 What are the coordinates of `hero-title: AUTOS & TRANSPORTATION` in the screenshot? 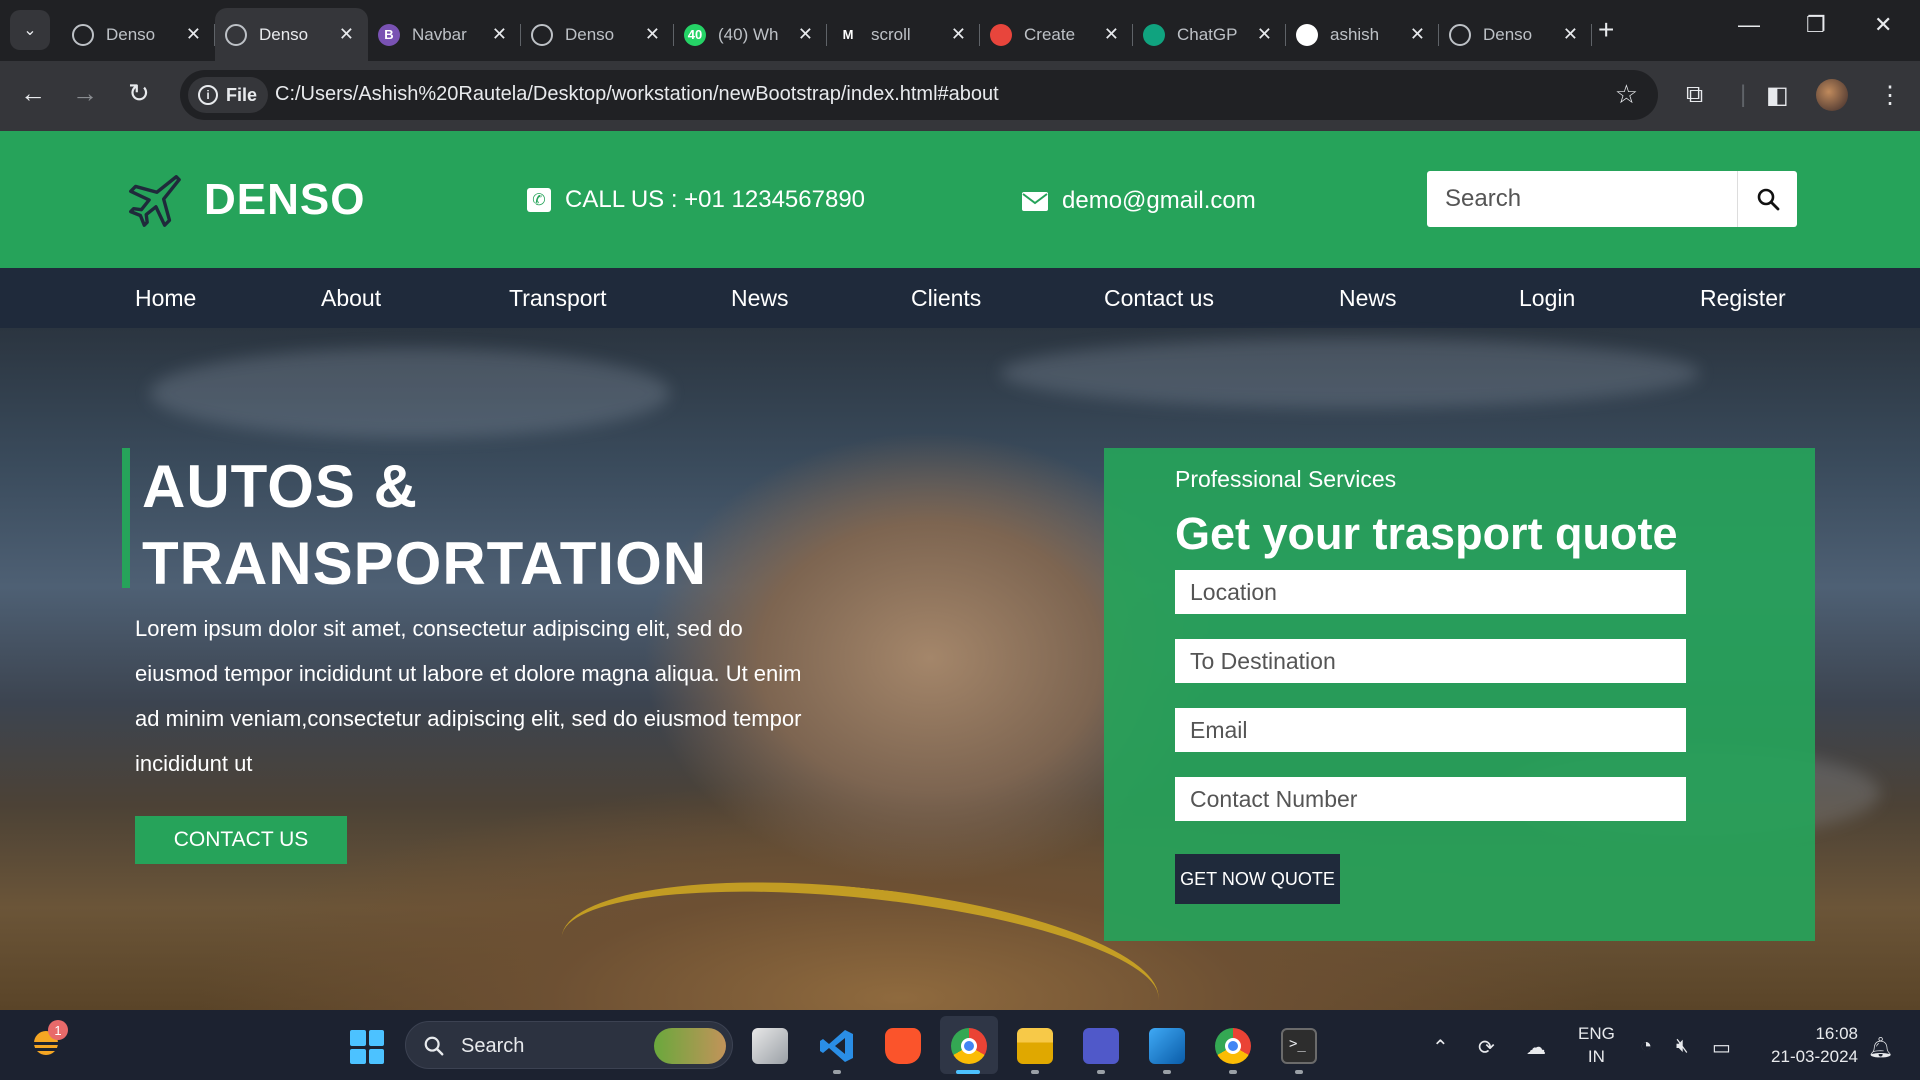 It's located at (424, 525).